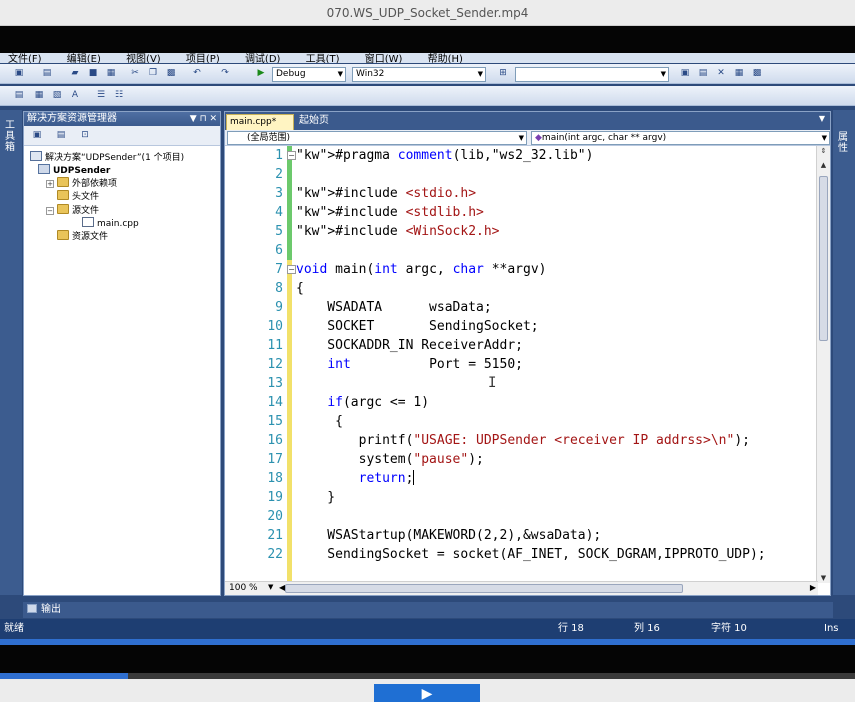 The width and height of the screenshot is (855, 702). What do you see at coordinates (269, 138) in the screenshot?
I see `scope-value: (全局范围)` at bounding box center [269, 138].